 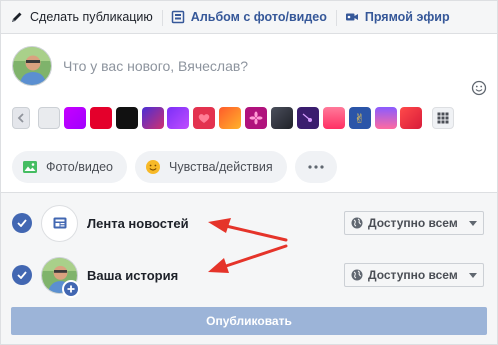 I want to click on grid-icon, so click(x=443, y=118).